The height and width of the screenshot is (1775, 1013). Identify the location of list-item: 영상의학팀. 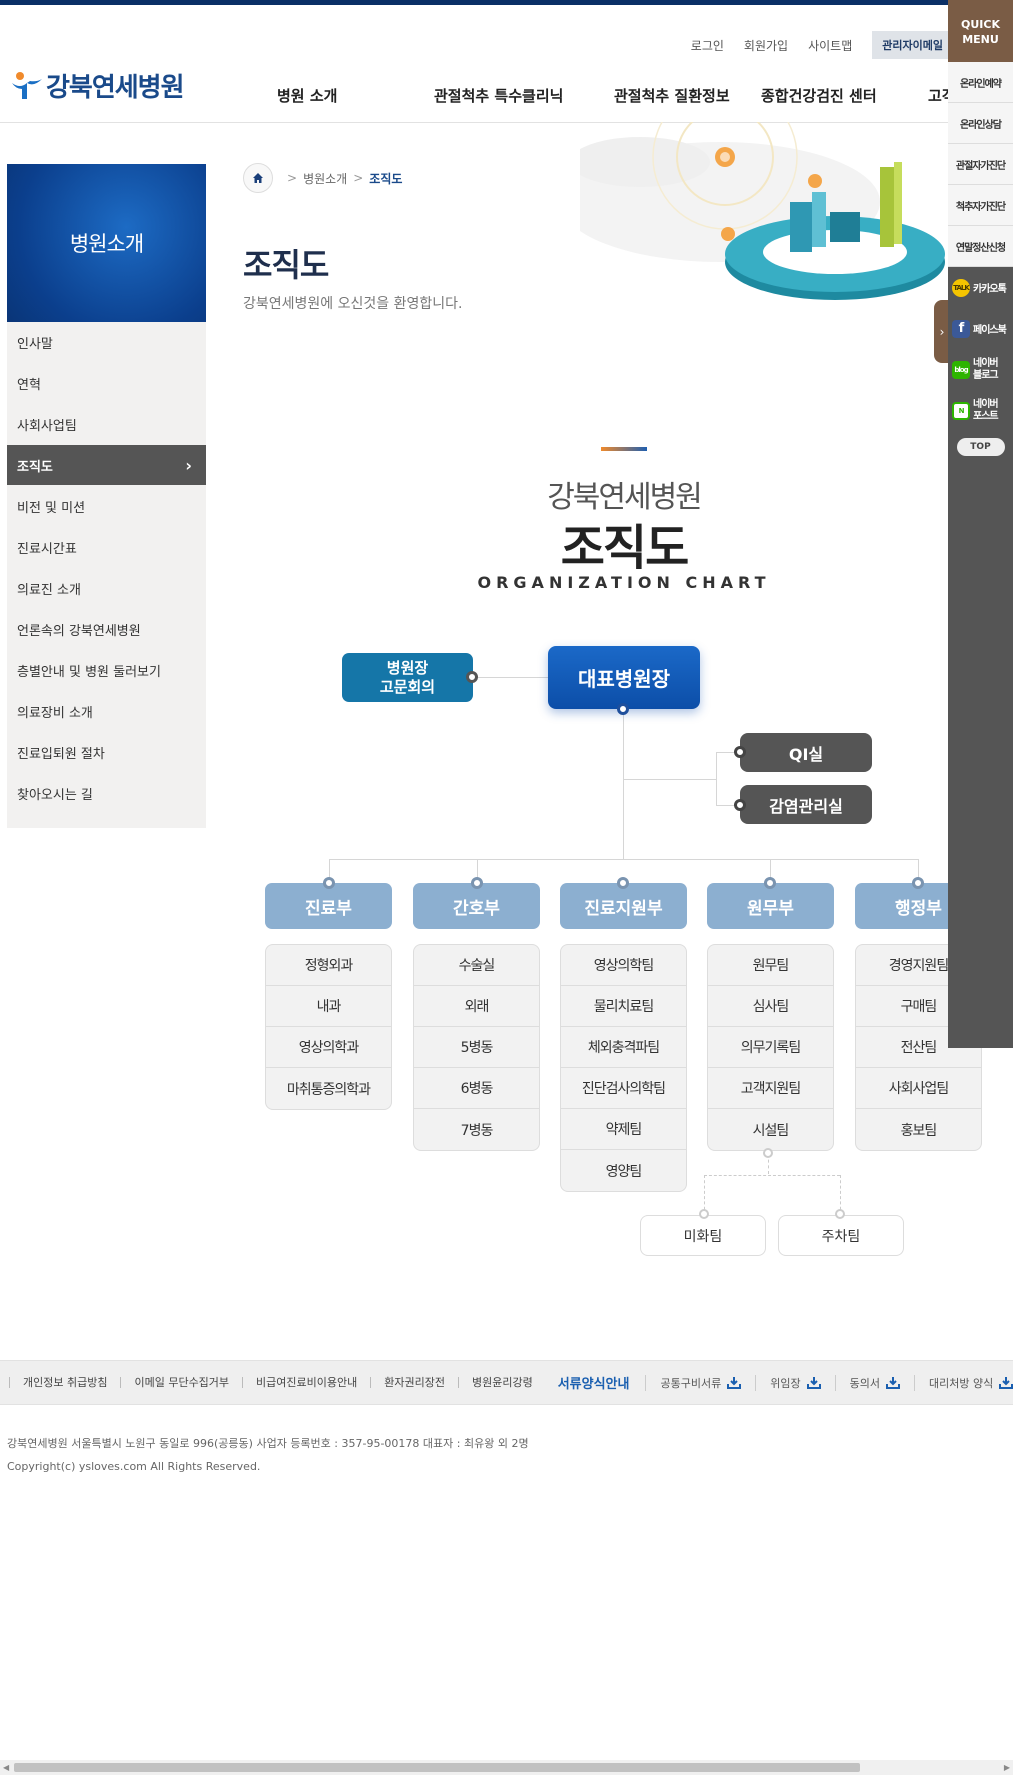
(623, 965).